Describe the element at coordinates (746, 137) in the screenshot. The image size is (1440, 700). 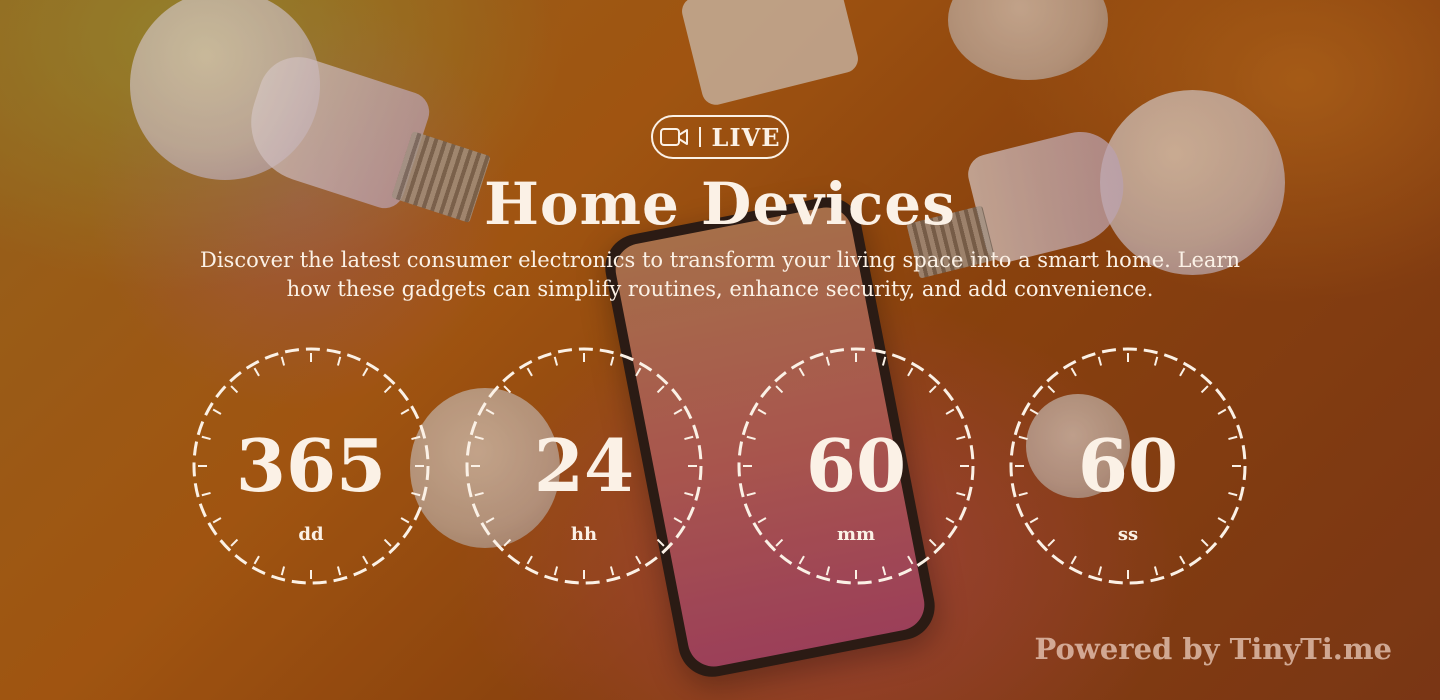
I see `live-label: LIVE` at that location.